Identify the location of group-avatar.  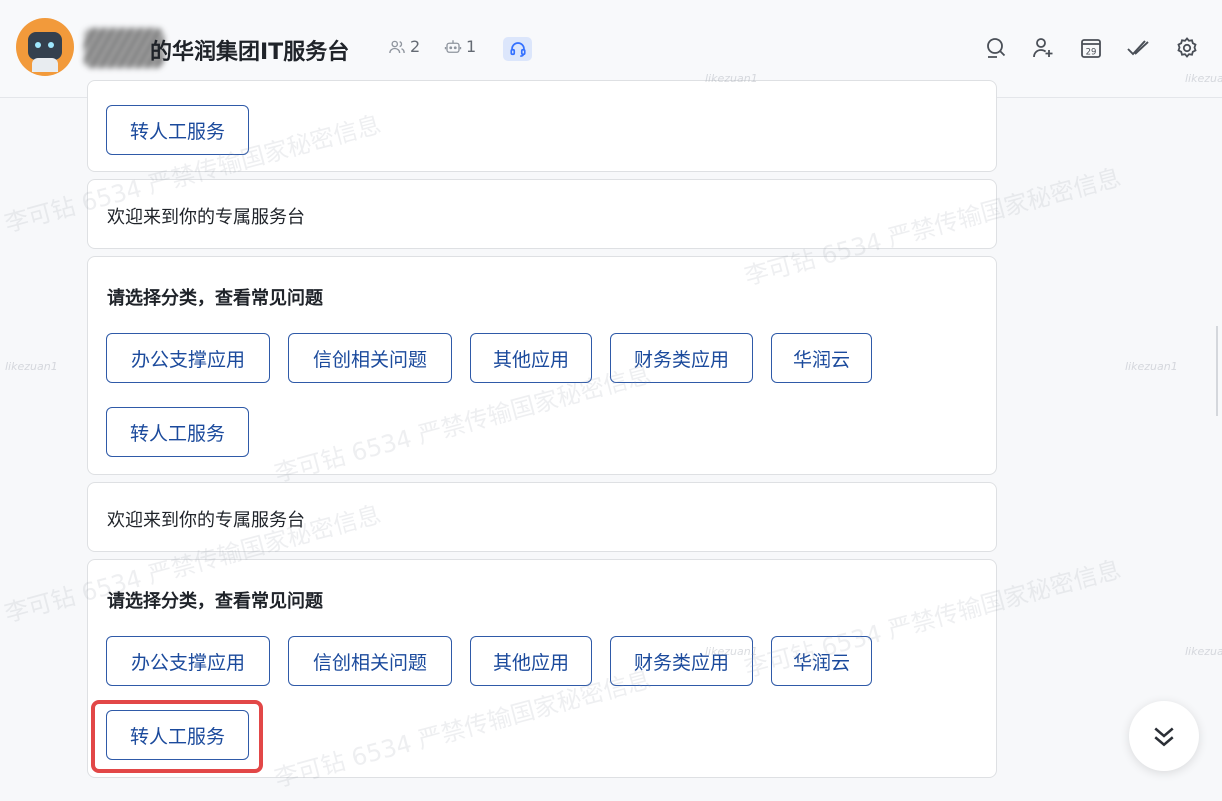
(45, 47).